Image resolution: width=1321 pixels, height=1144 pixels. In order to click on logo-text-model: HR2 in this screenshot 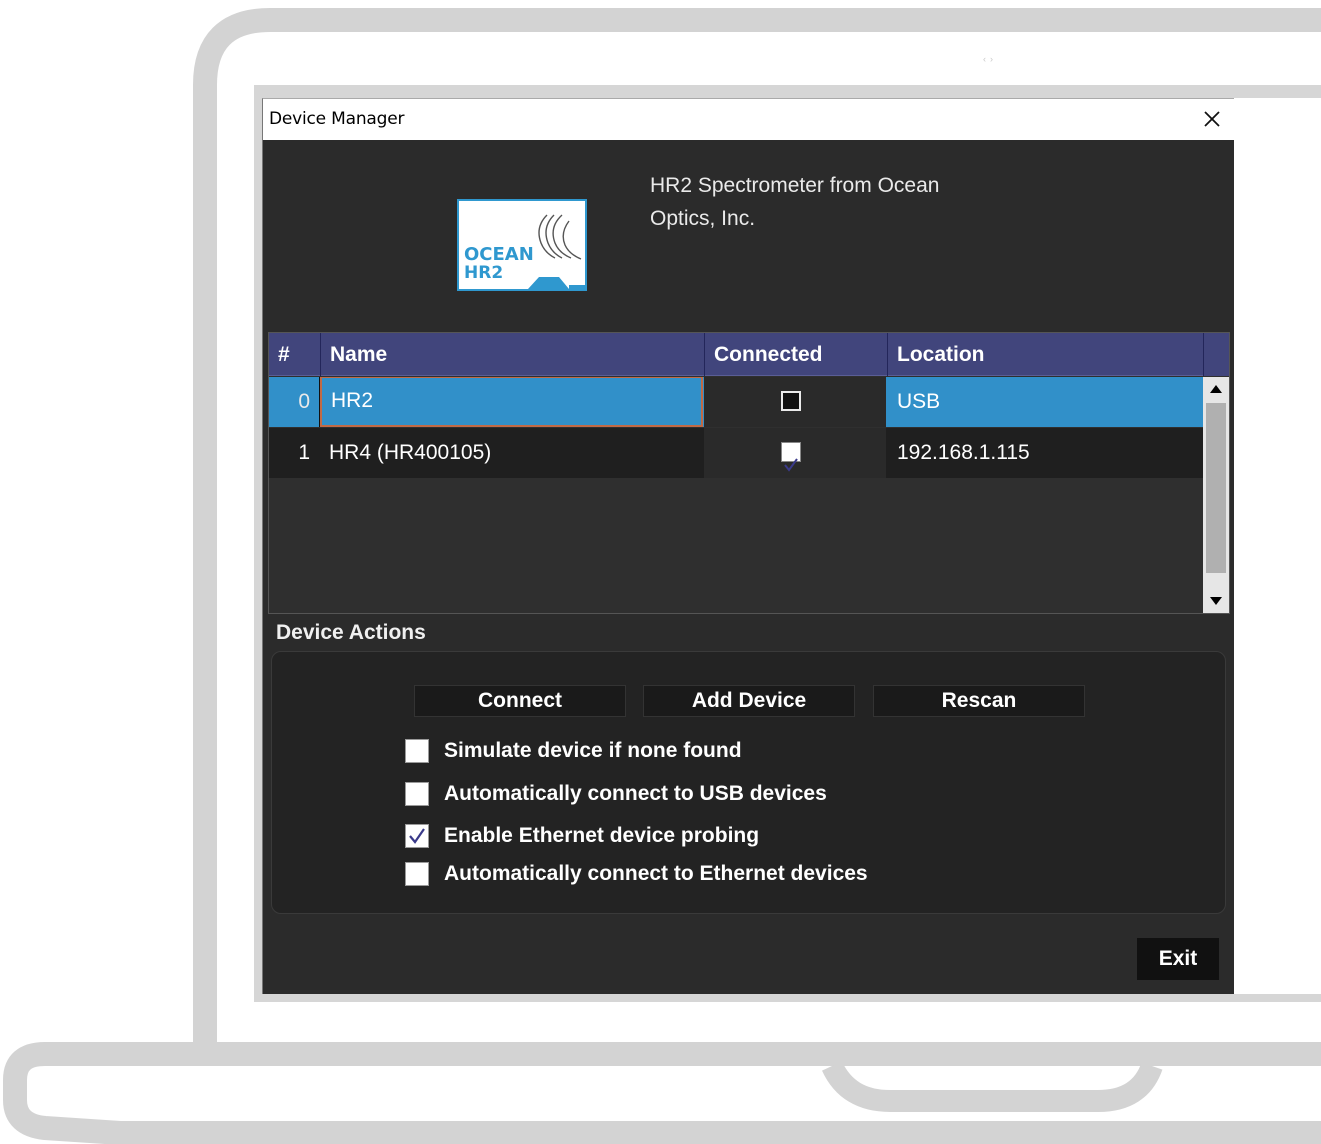, I will do `click(484, 273)`.